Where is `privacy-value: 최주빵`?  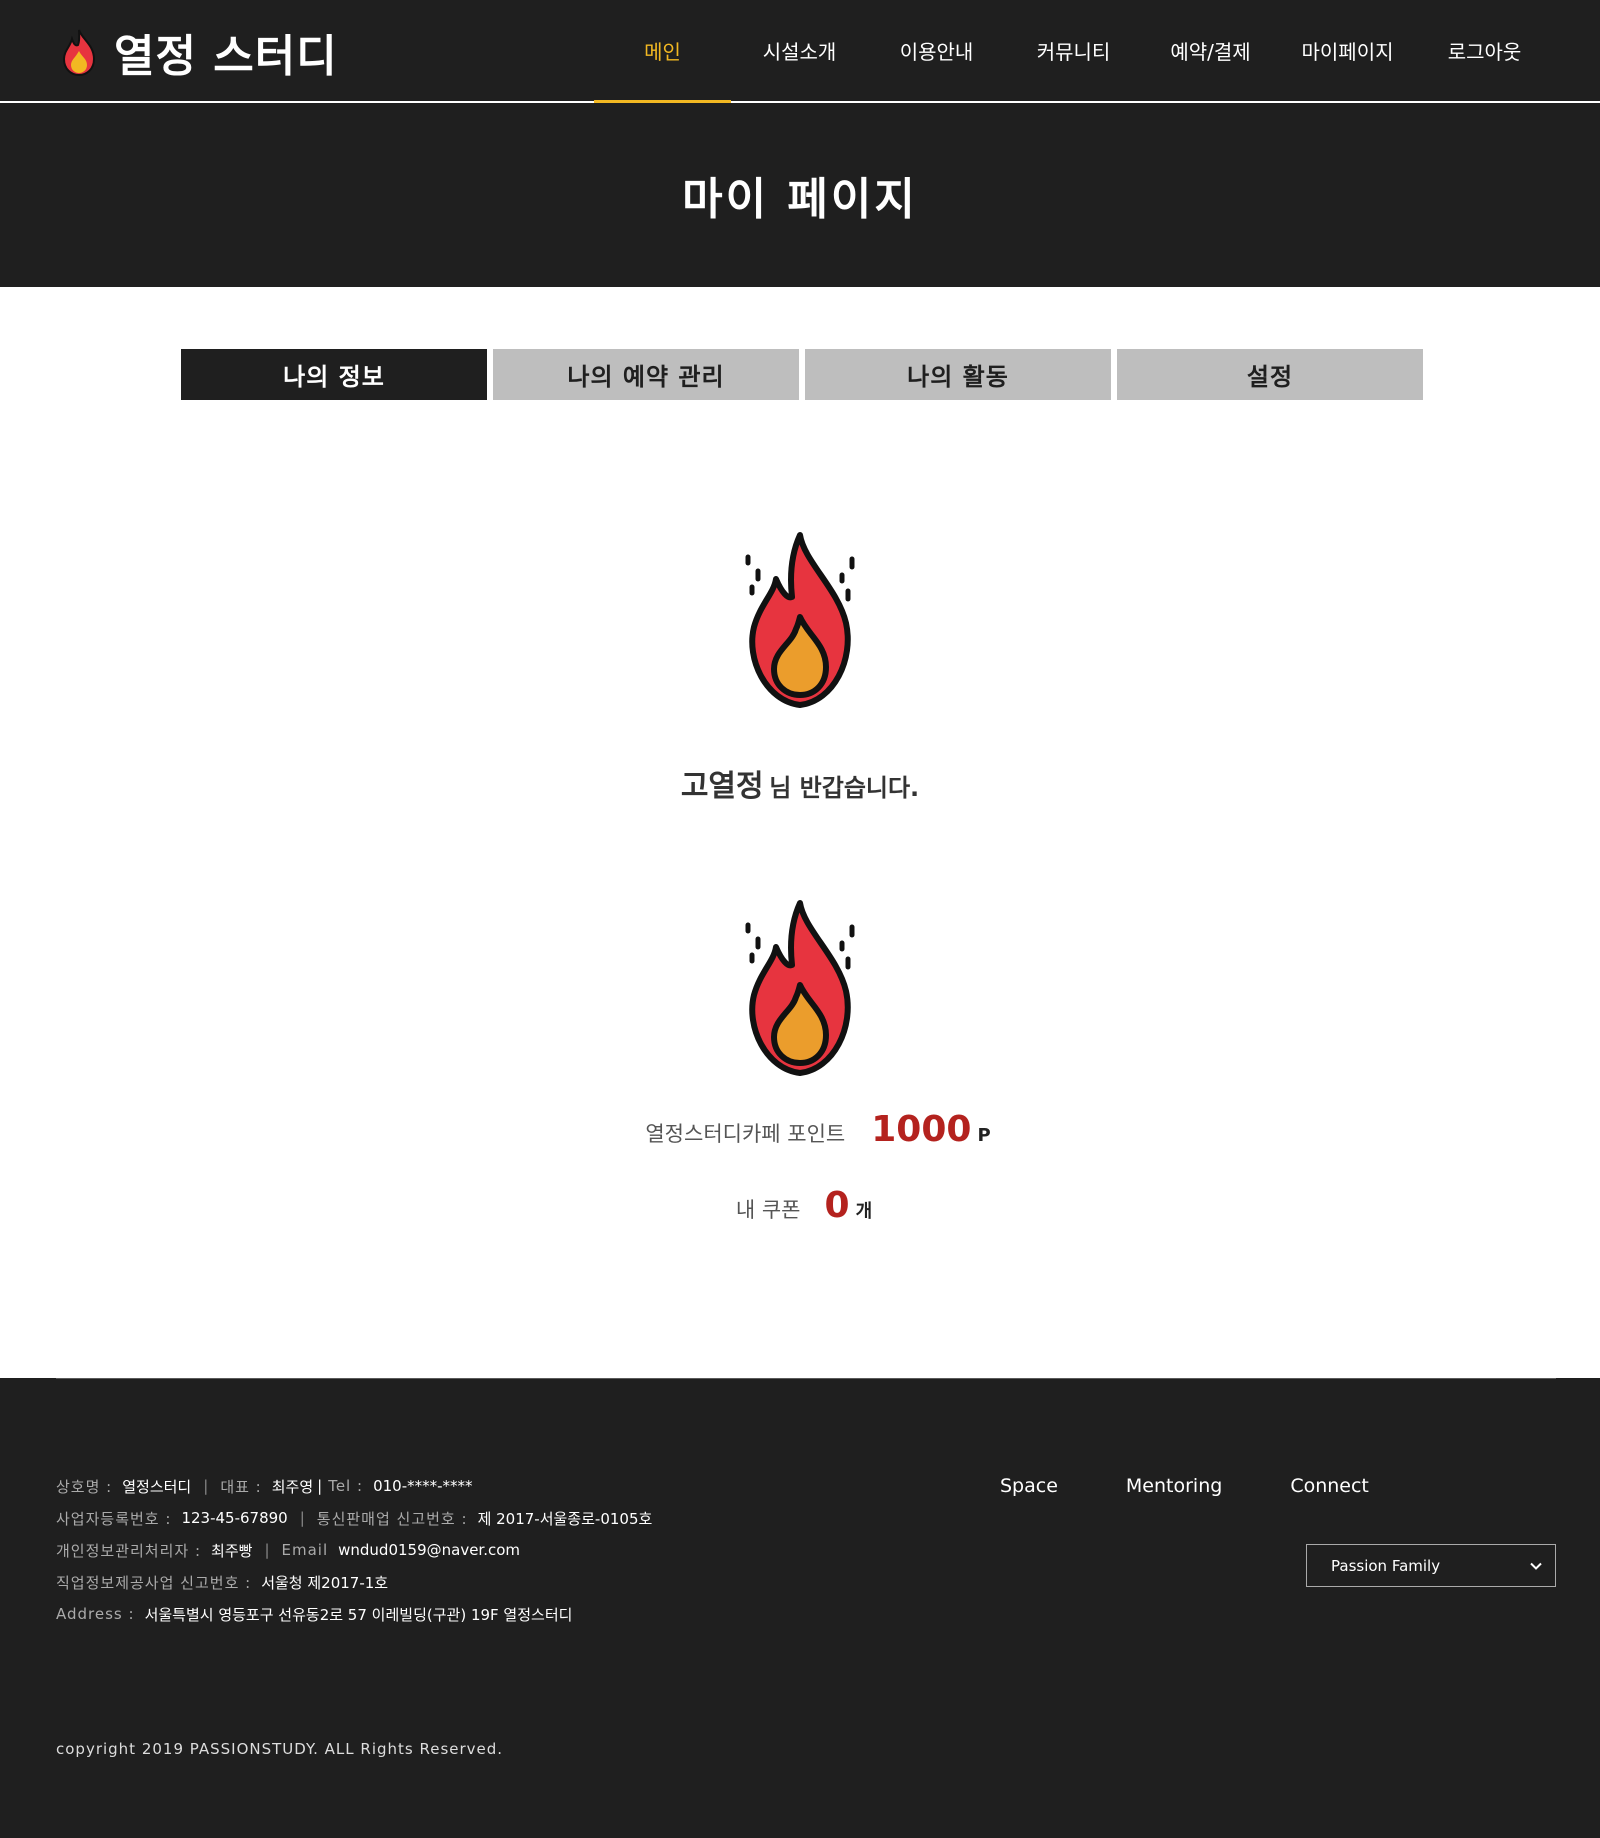
privacy-value: 최주빵 is located at coordinates (232, 1550).